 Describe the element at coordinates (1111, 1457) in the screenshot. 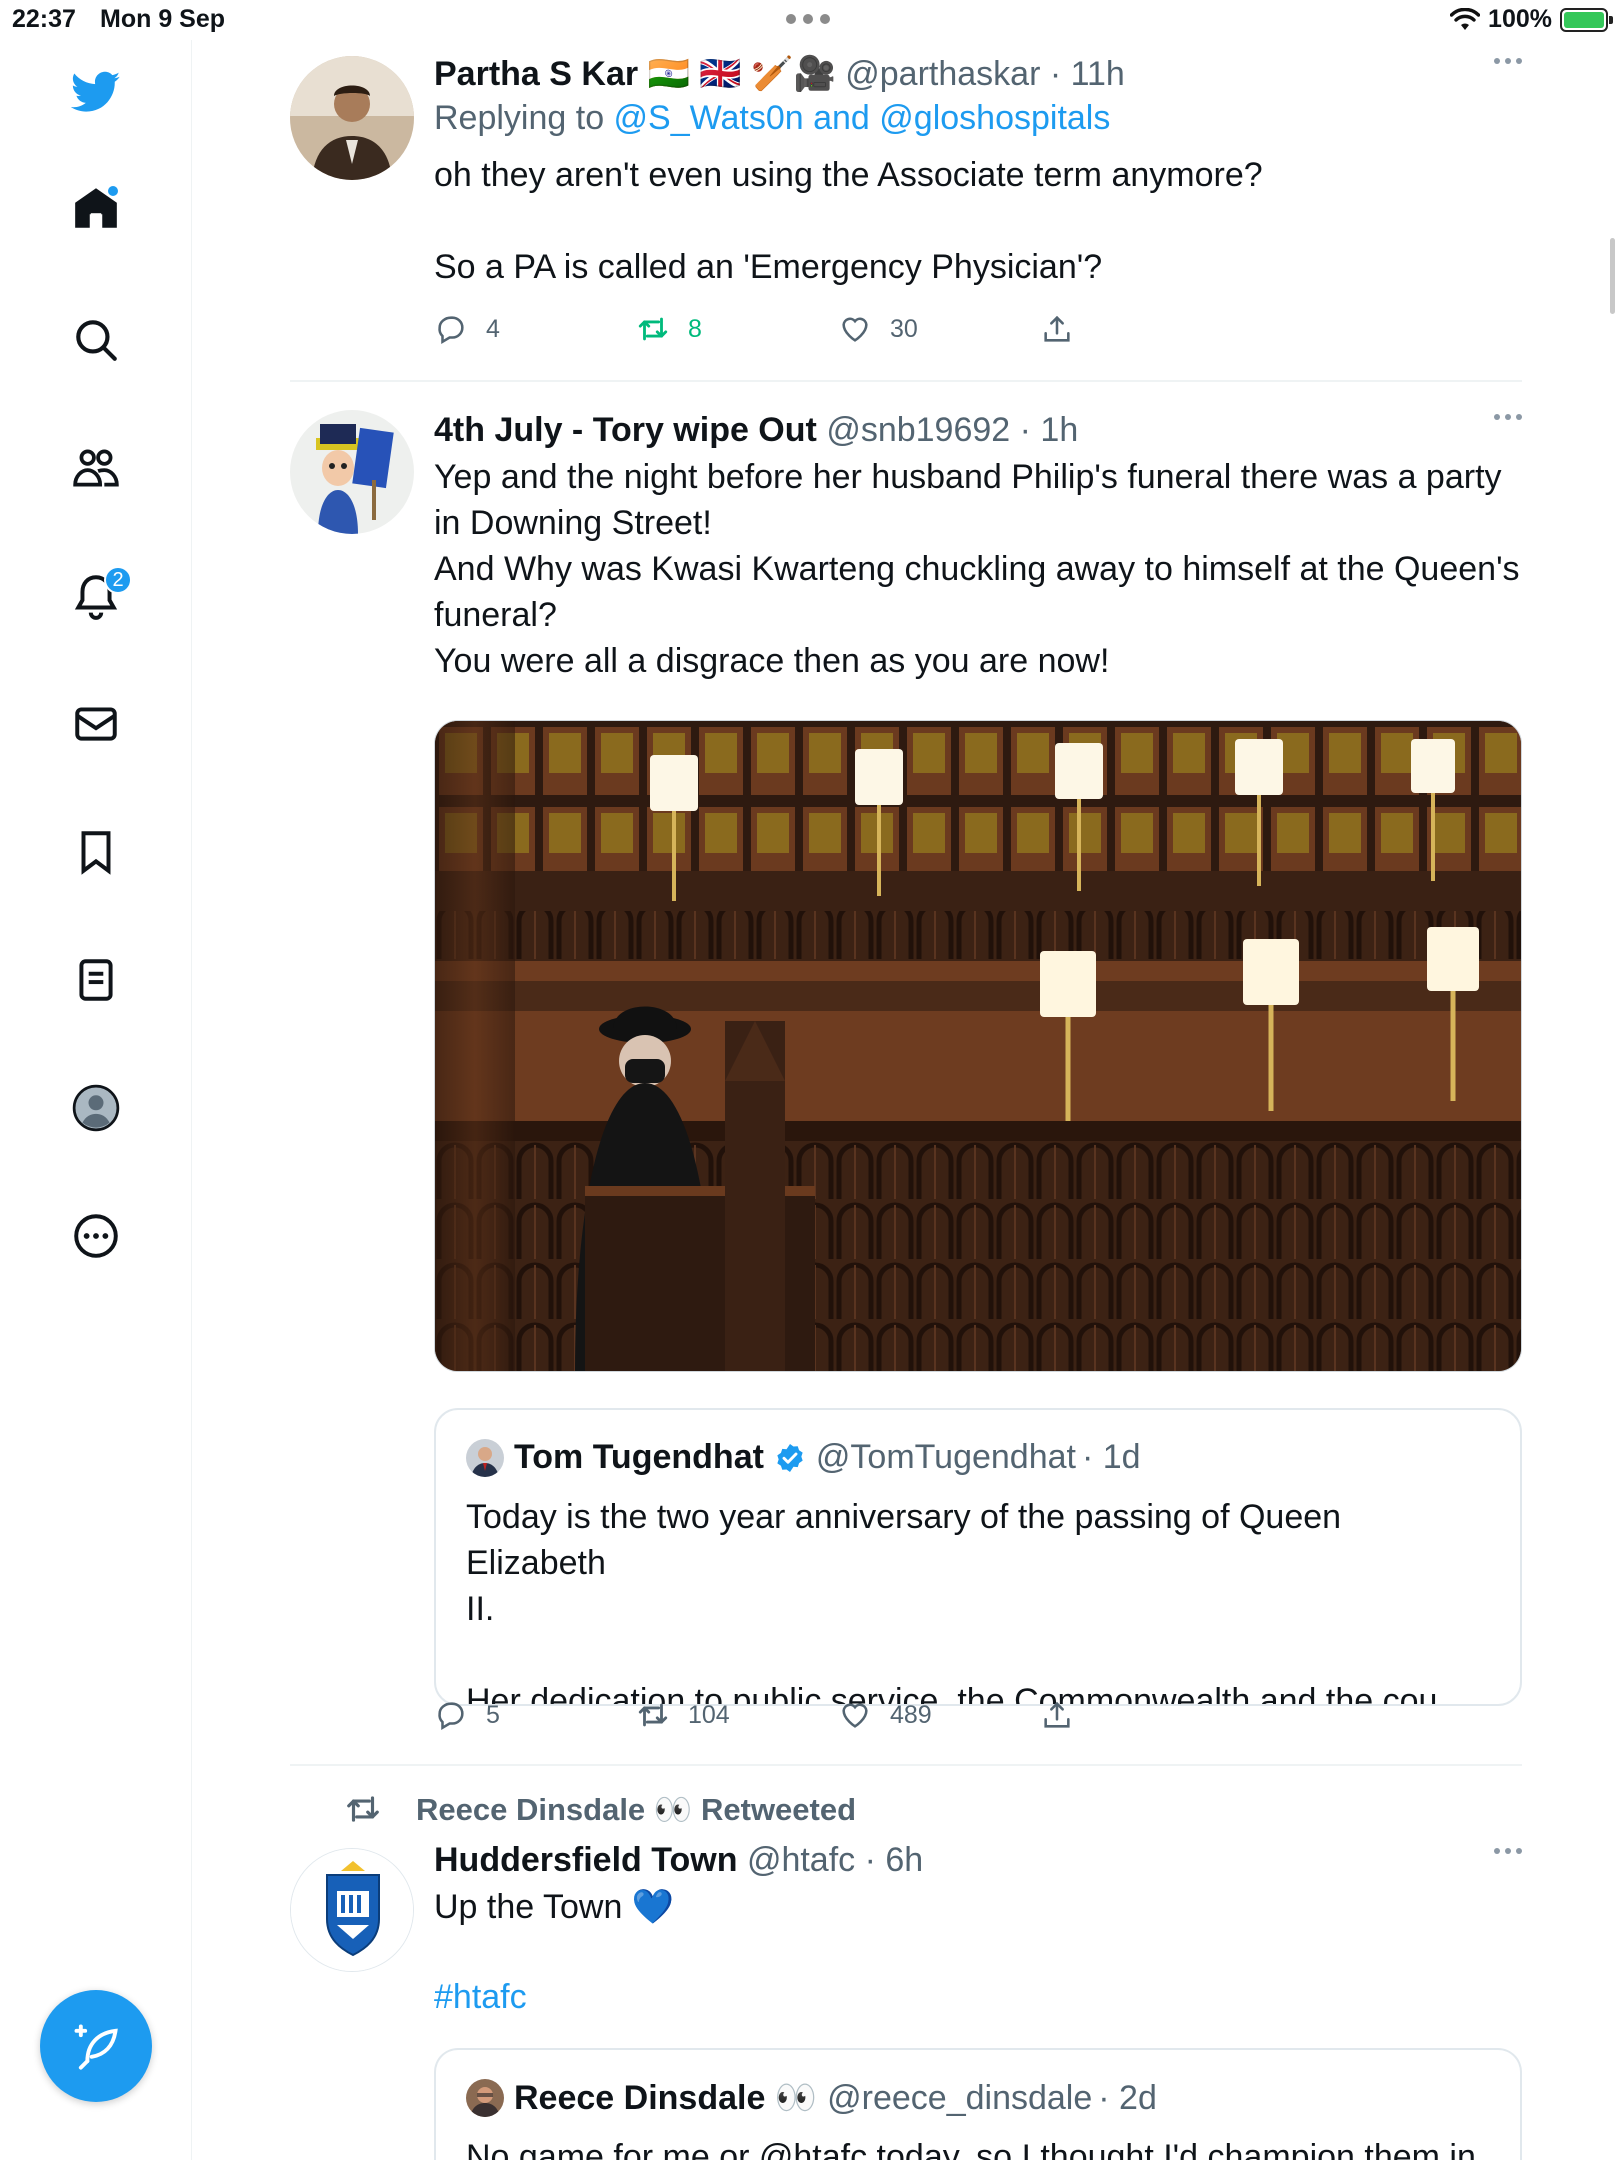

I see `quoted-tweet-time: · 1d` at that location.